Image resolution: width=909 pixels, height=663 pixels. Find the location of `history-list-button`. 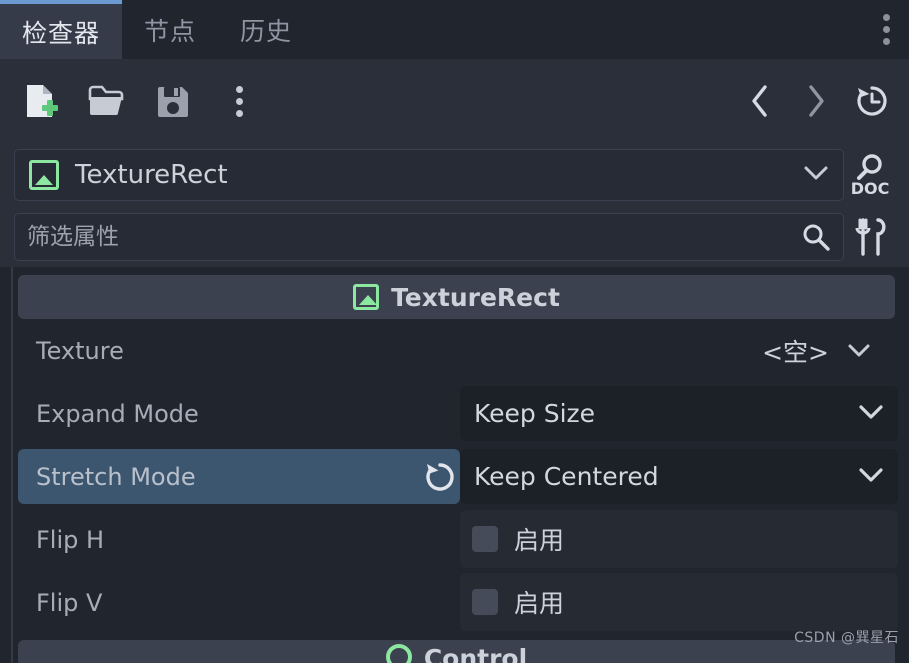

history-list-button is located at coordinates (872, 101).